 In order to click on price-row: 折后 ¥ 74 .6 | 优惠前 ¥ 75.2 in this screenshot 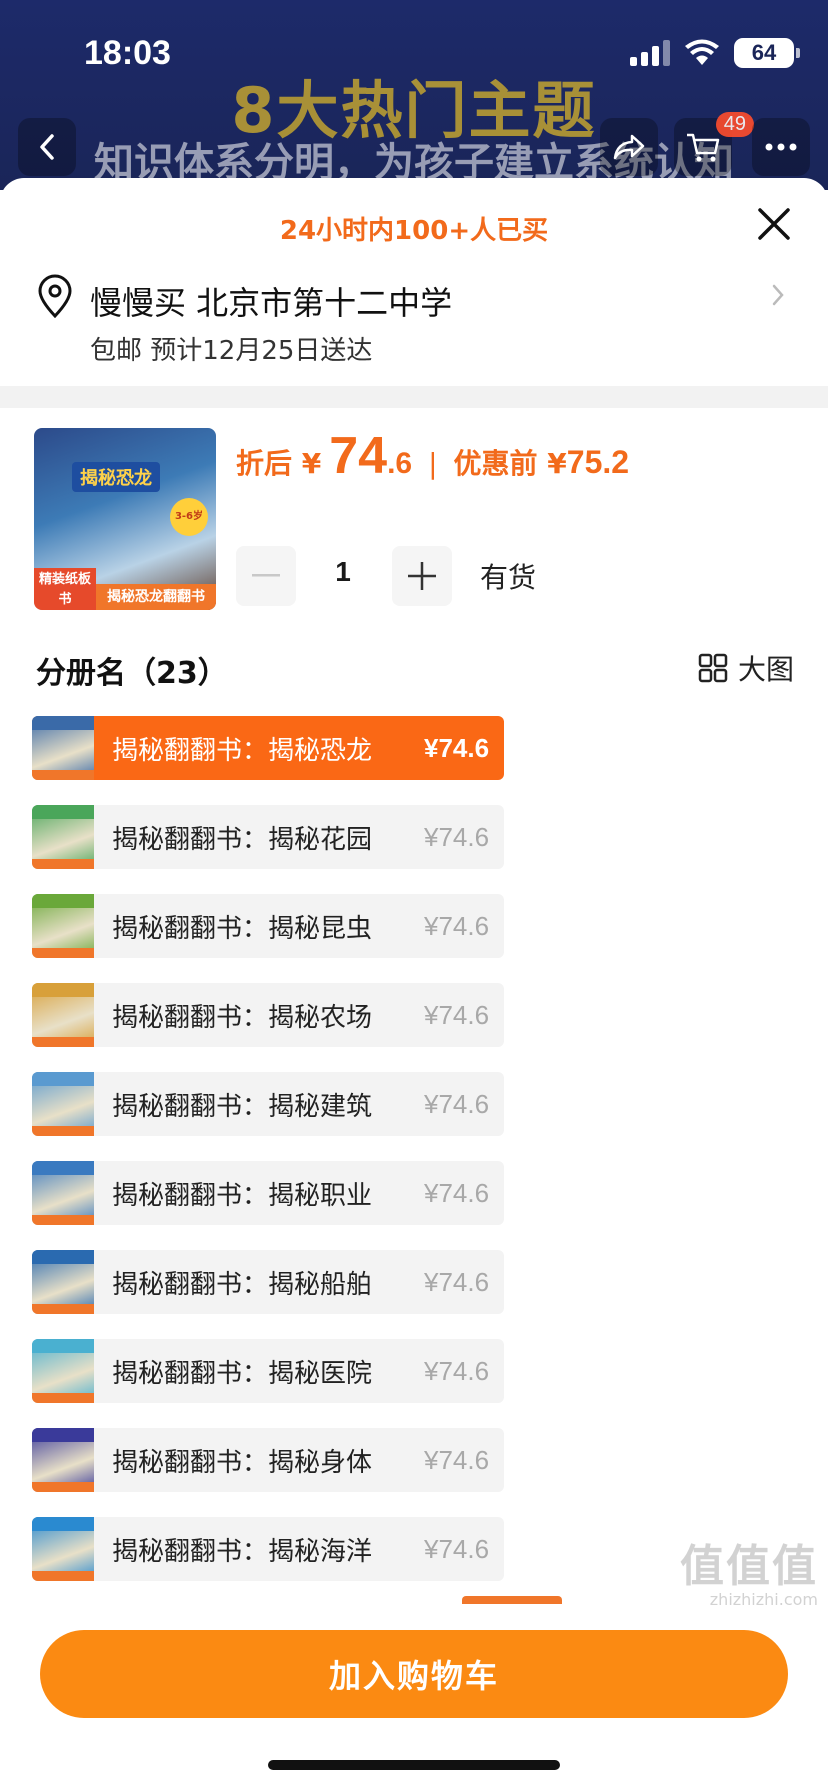, I will do `click(432, 456)`.